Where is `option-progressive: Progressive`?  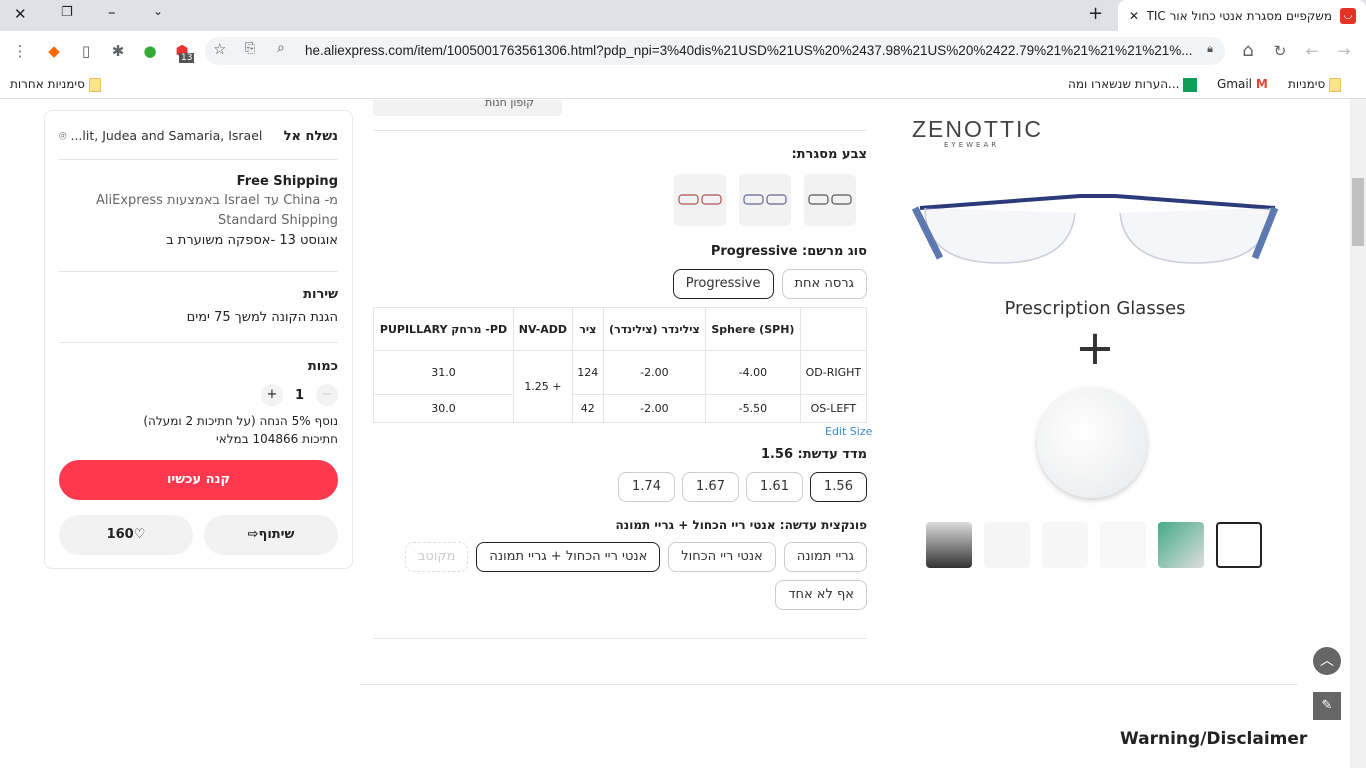
option-progressive: Progressive is located at coordinates (723, 284).